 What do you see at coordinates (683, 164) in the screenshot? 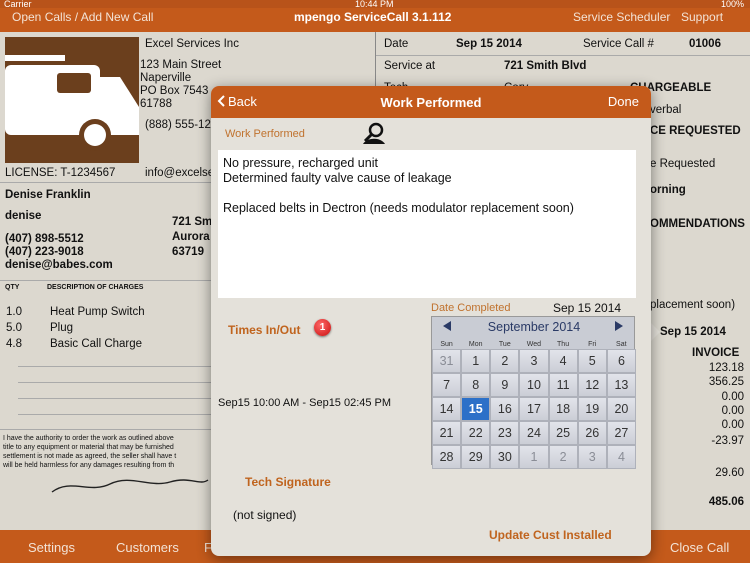
I see `requested-label: e Requested` at bounding box center [683, 164].